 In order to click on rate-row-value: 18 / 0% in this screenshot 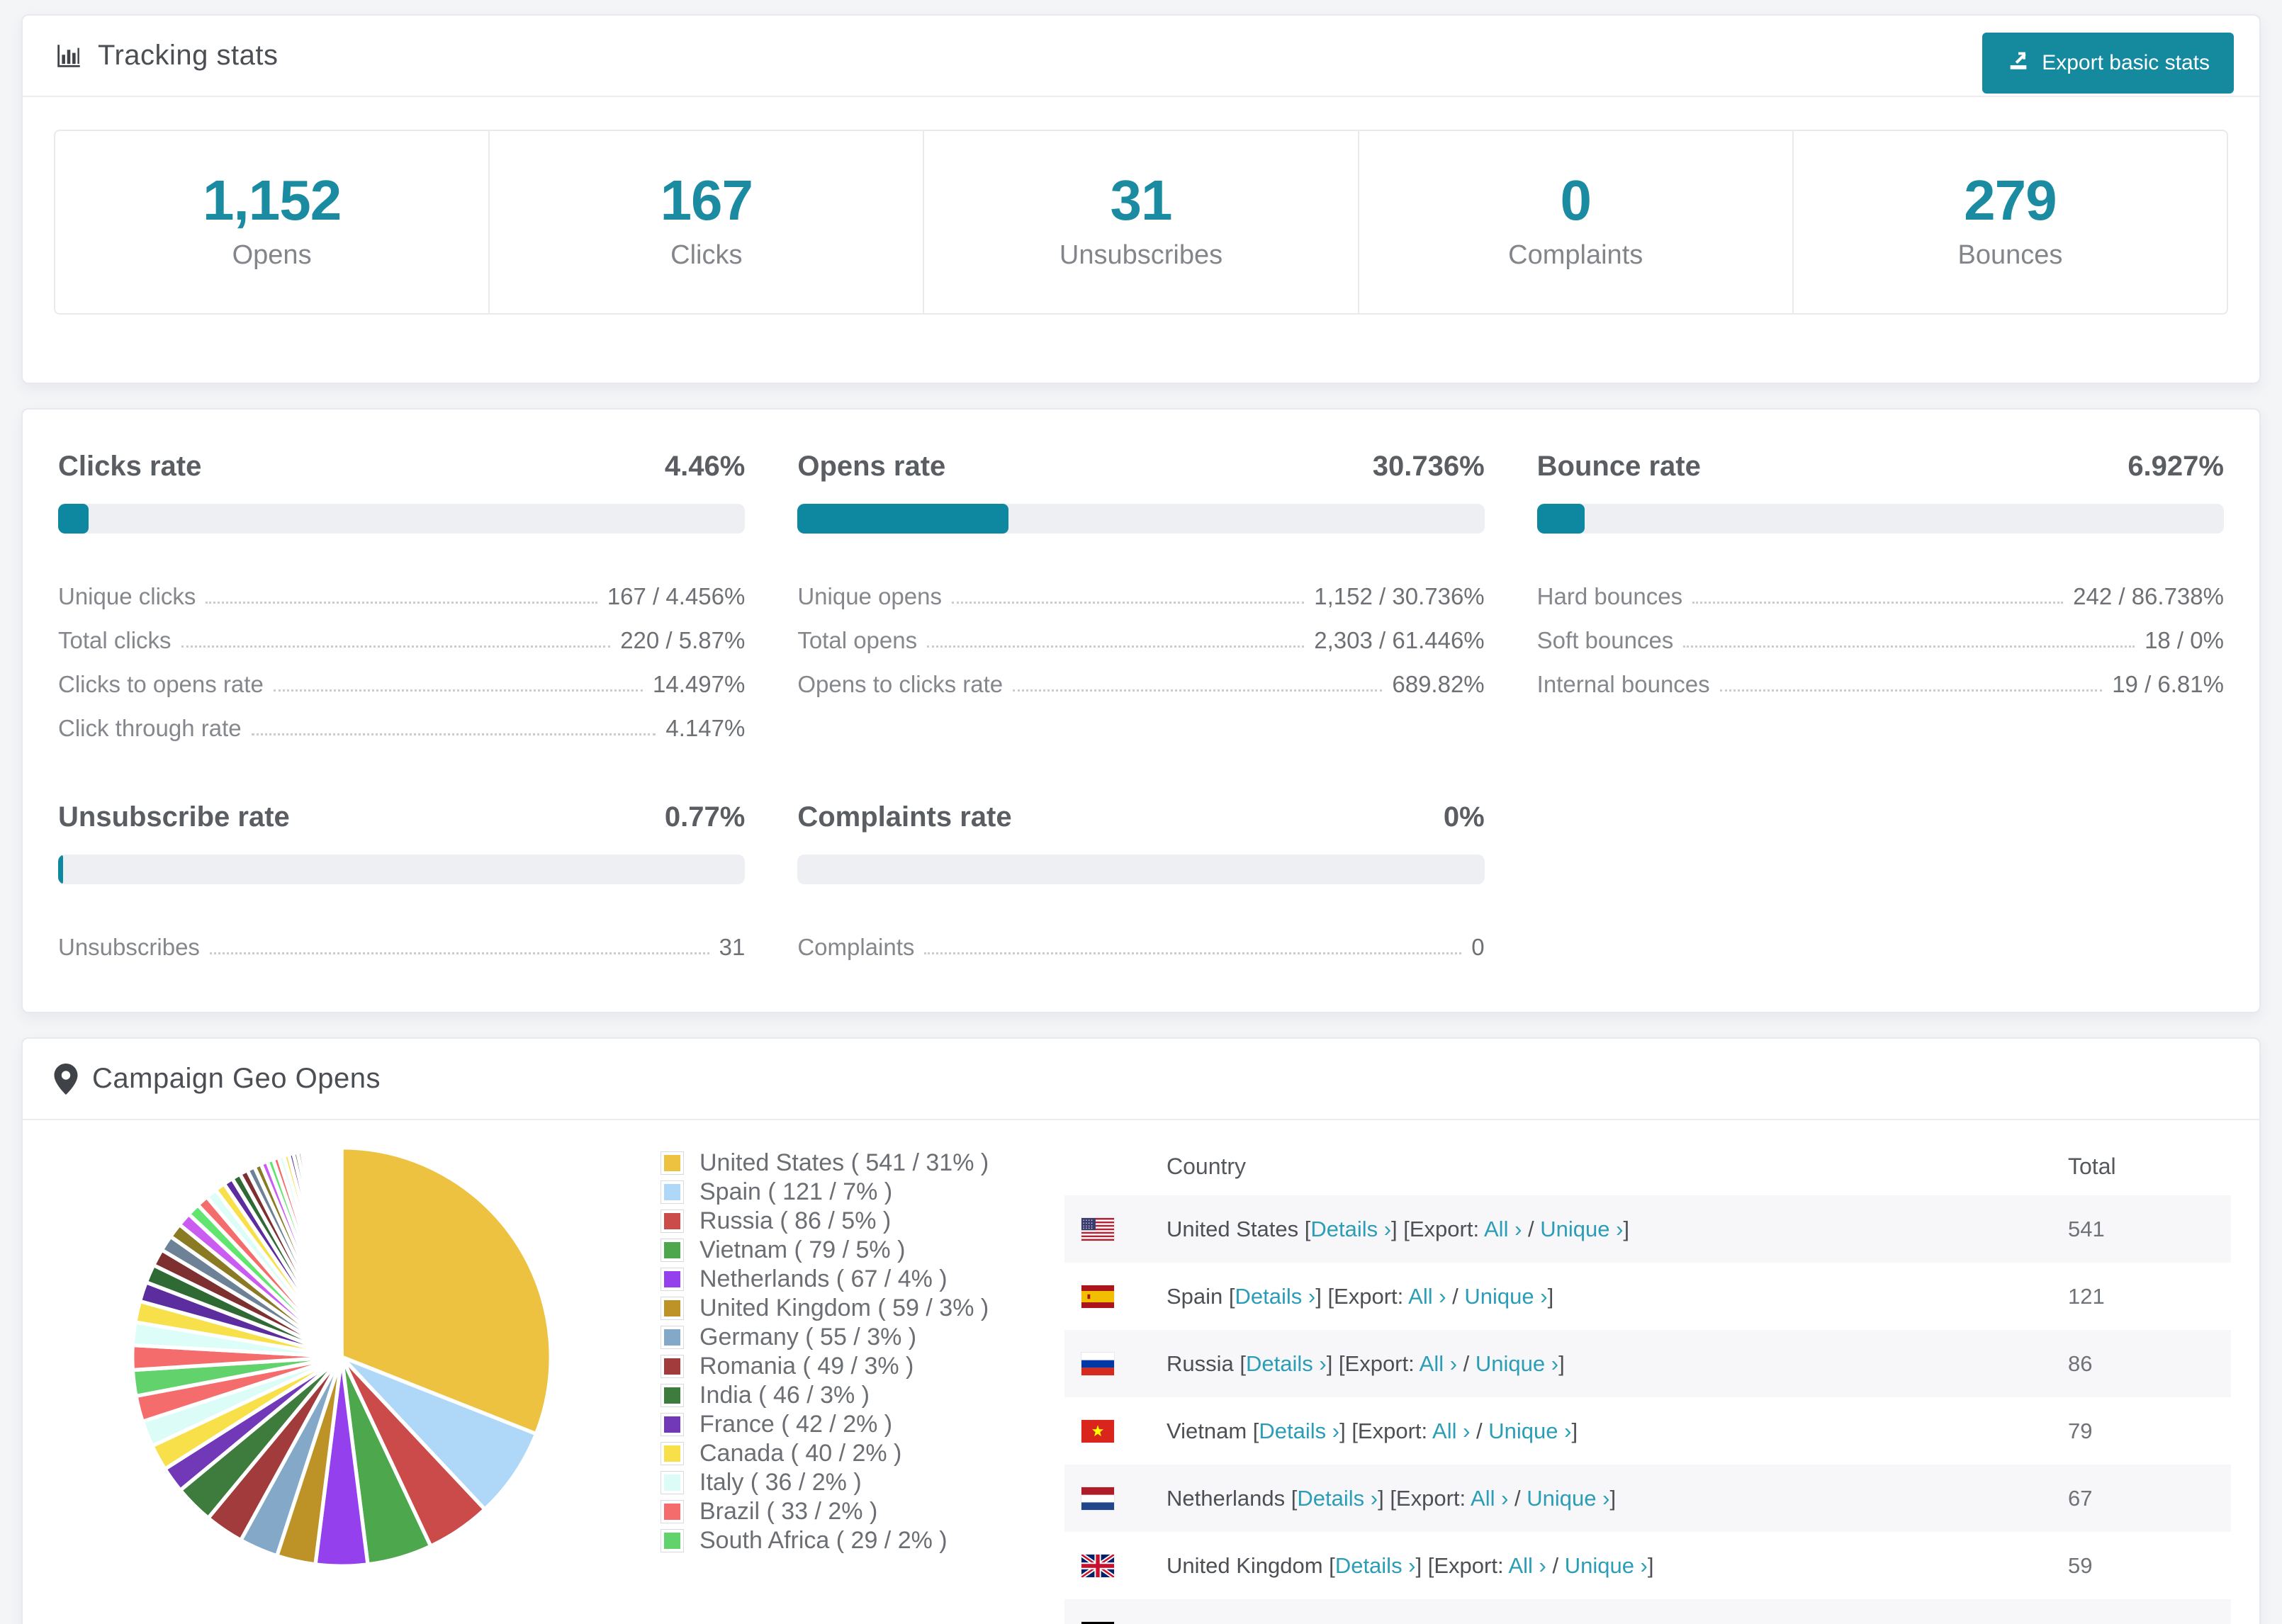, I will do `click(2184, 640)`.